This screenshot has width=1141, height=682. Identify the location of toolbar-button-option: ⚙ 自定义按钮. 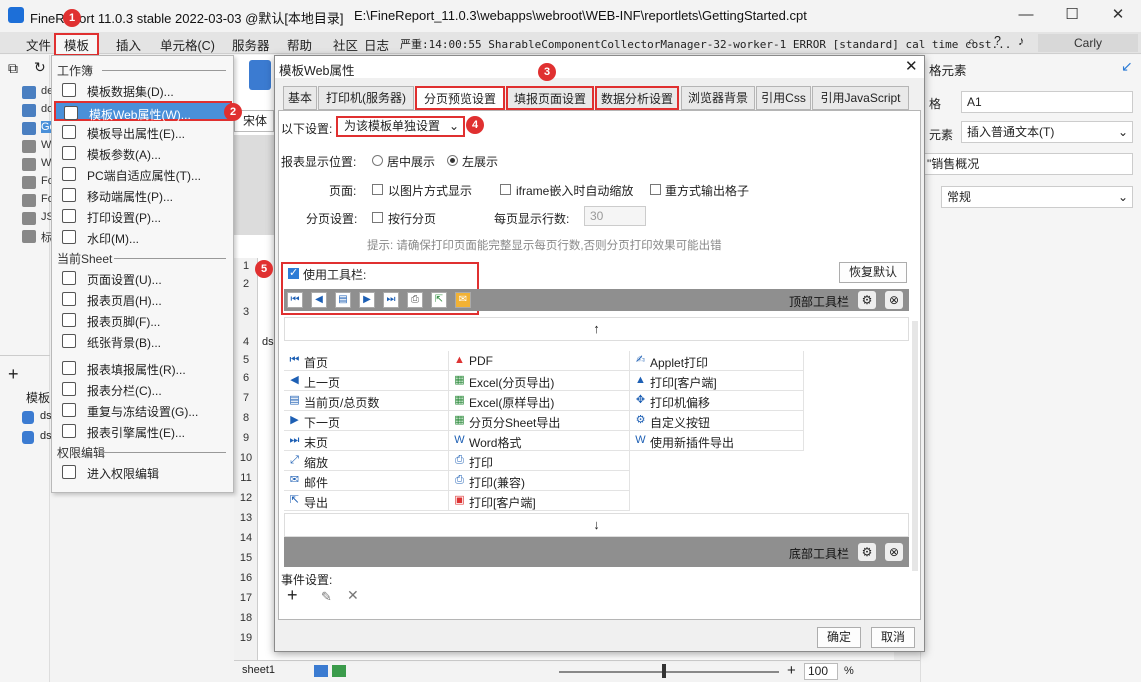
(717, 421).